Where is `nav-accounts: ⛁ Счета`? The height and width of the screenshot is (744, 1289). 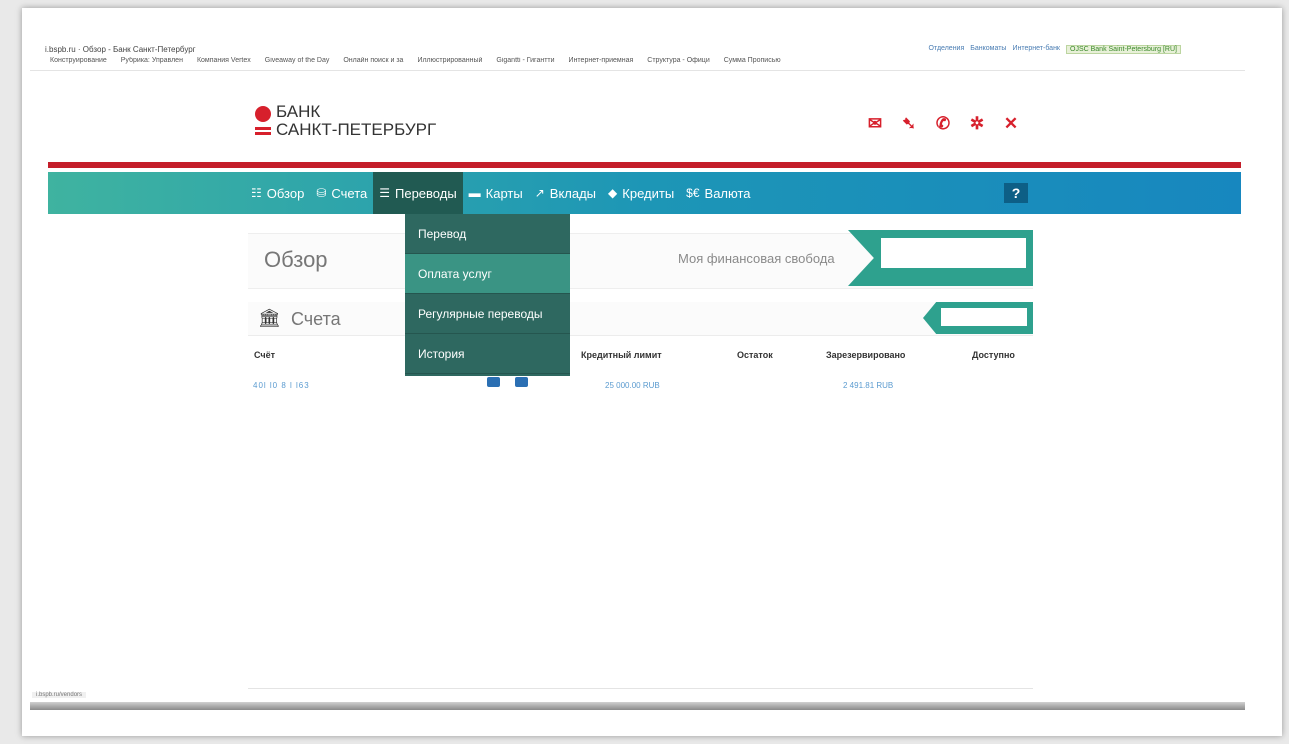
nav-accounts: ⛁ Счета is located at coordinates (341, 193).